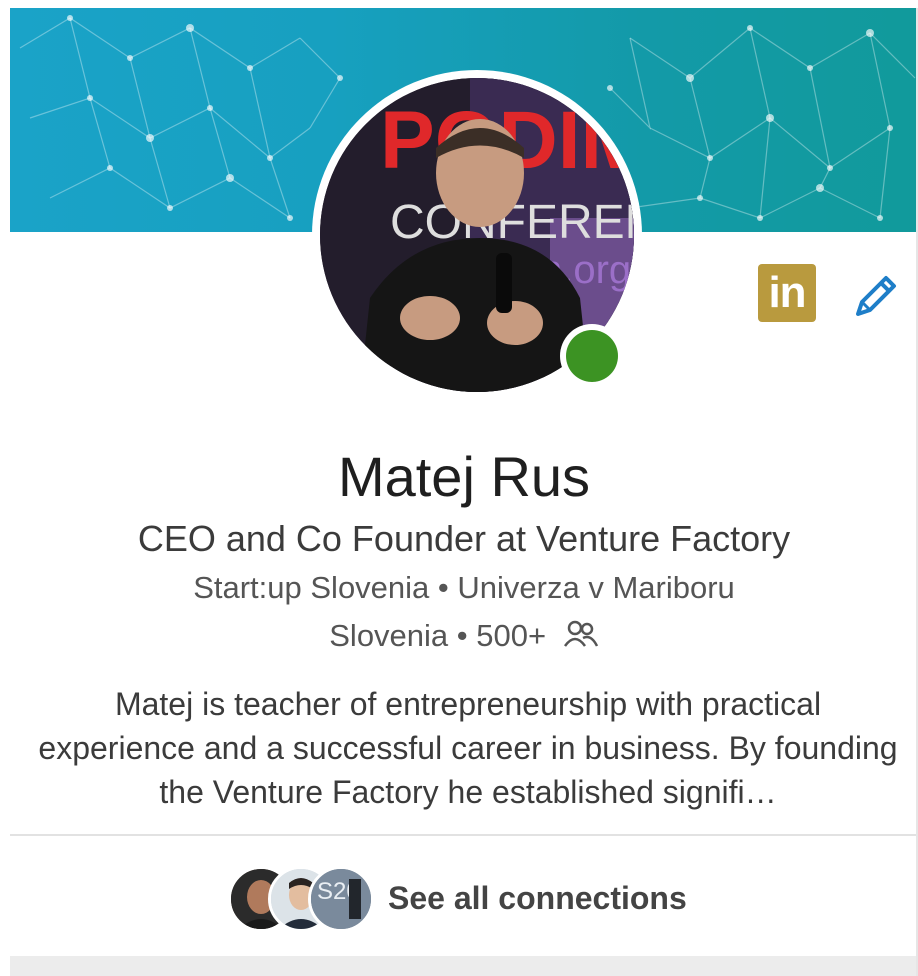  Describe the element at coordinates (464, 476) in the screenshot. I see `profile-name: Matej Rus` at that location.